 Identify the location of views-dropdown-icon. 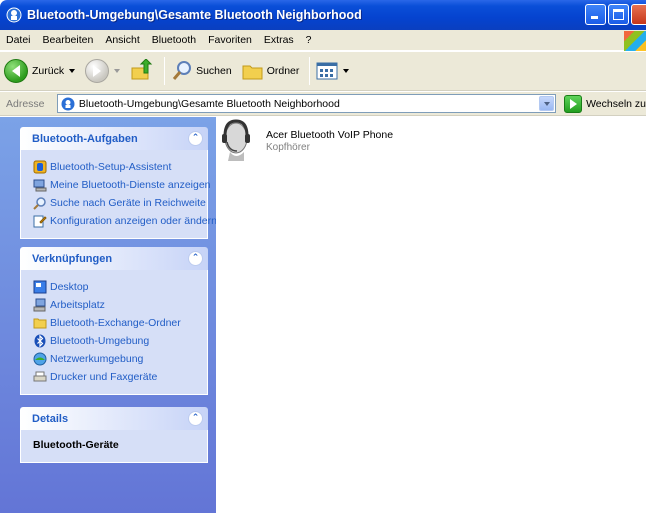
(346, 71).